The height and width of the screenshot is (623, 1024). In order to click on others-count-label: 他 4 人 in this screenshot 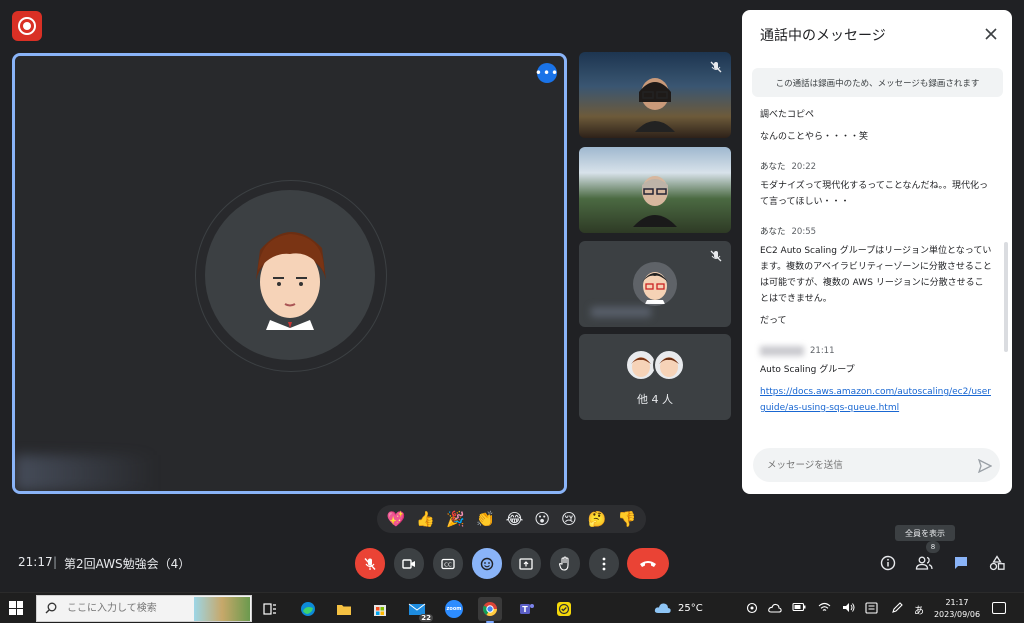, I will do `click(655, 399)`.